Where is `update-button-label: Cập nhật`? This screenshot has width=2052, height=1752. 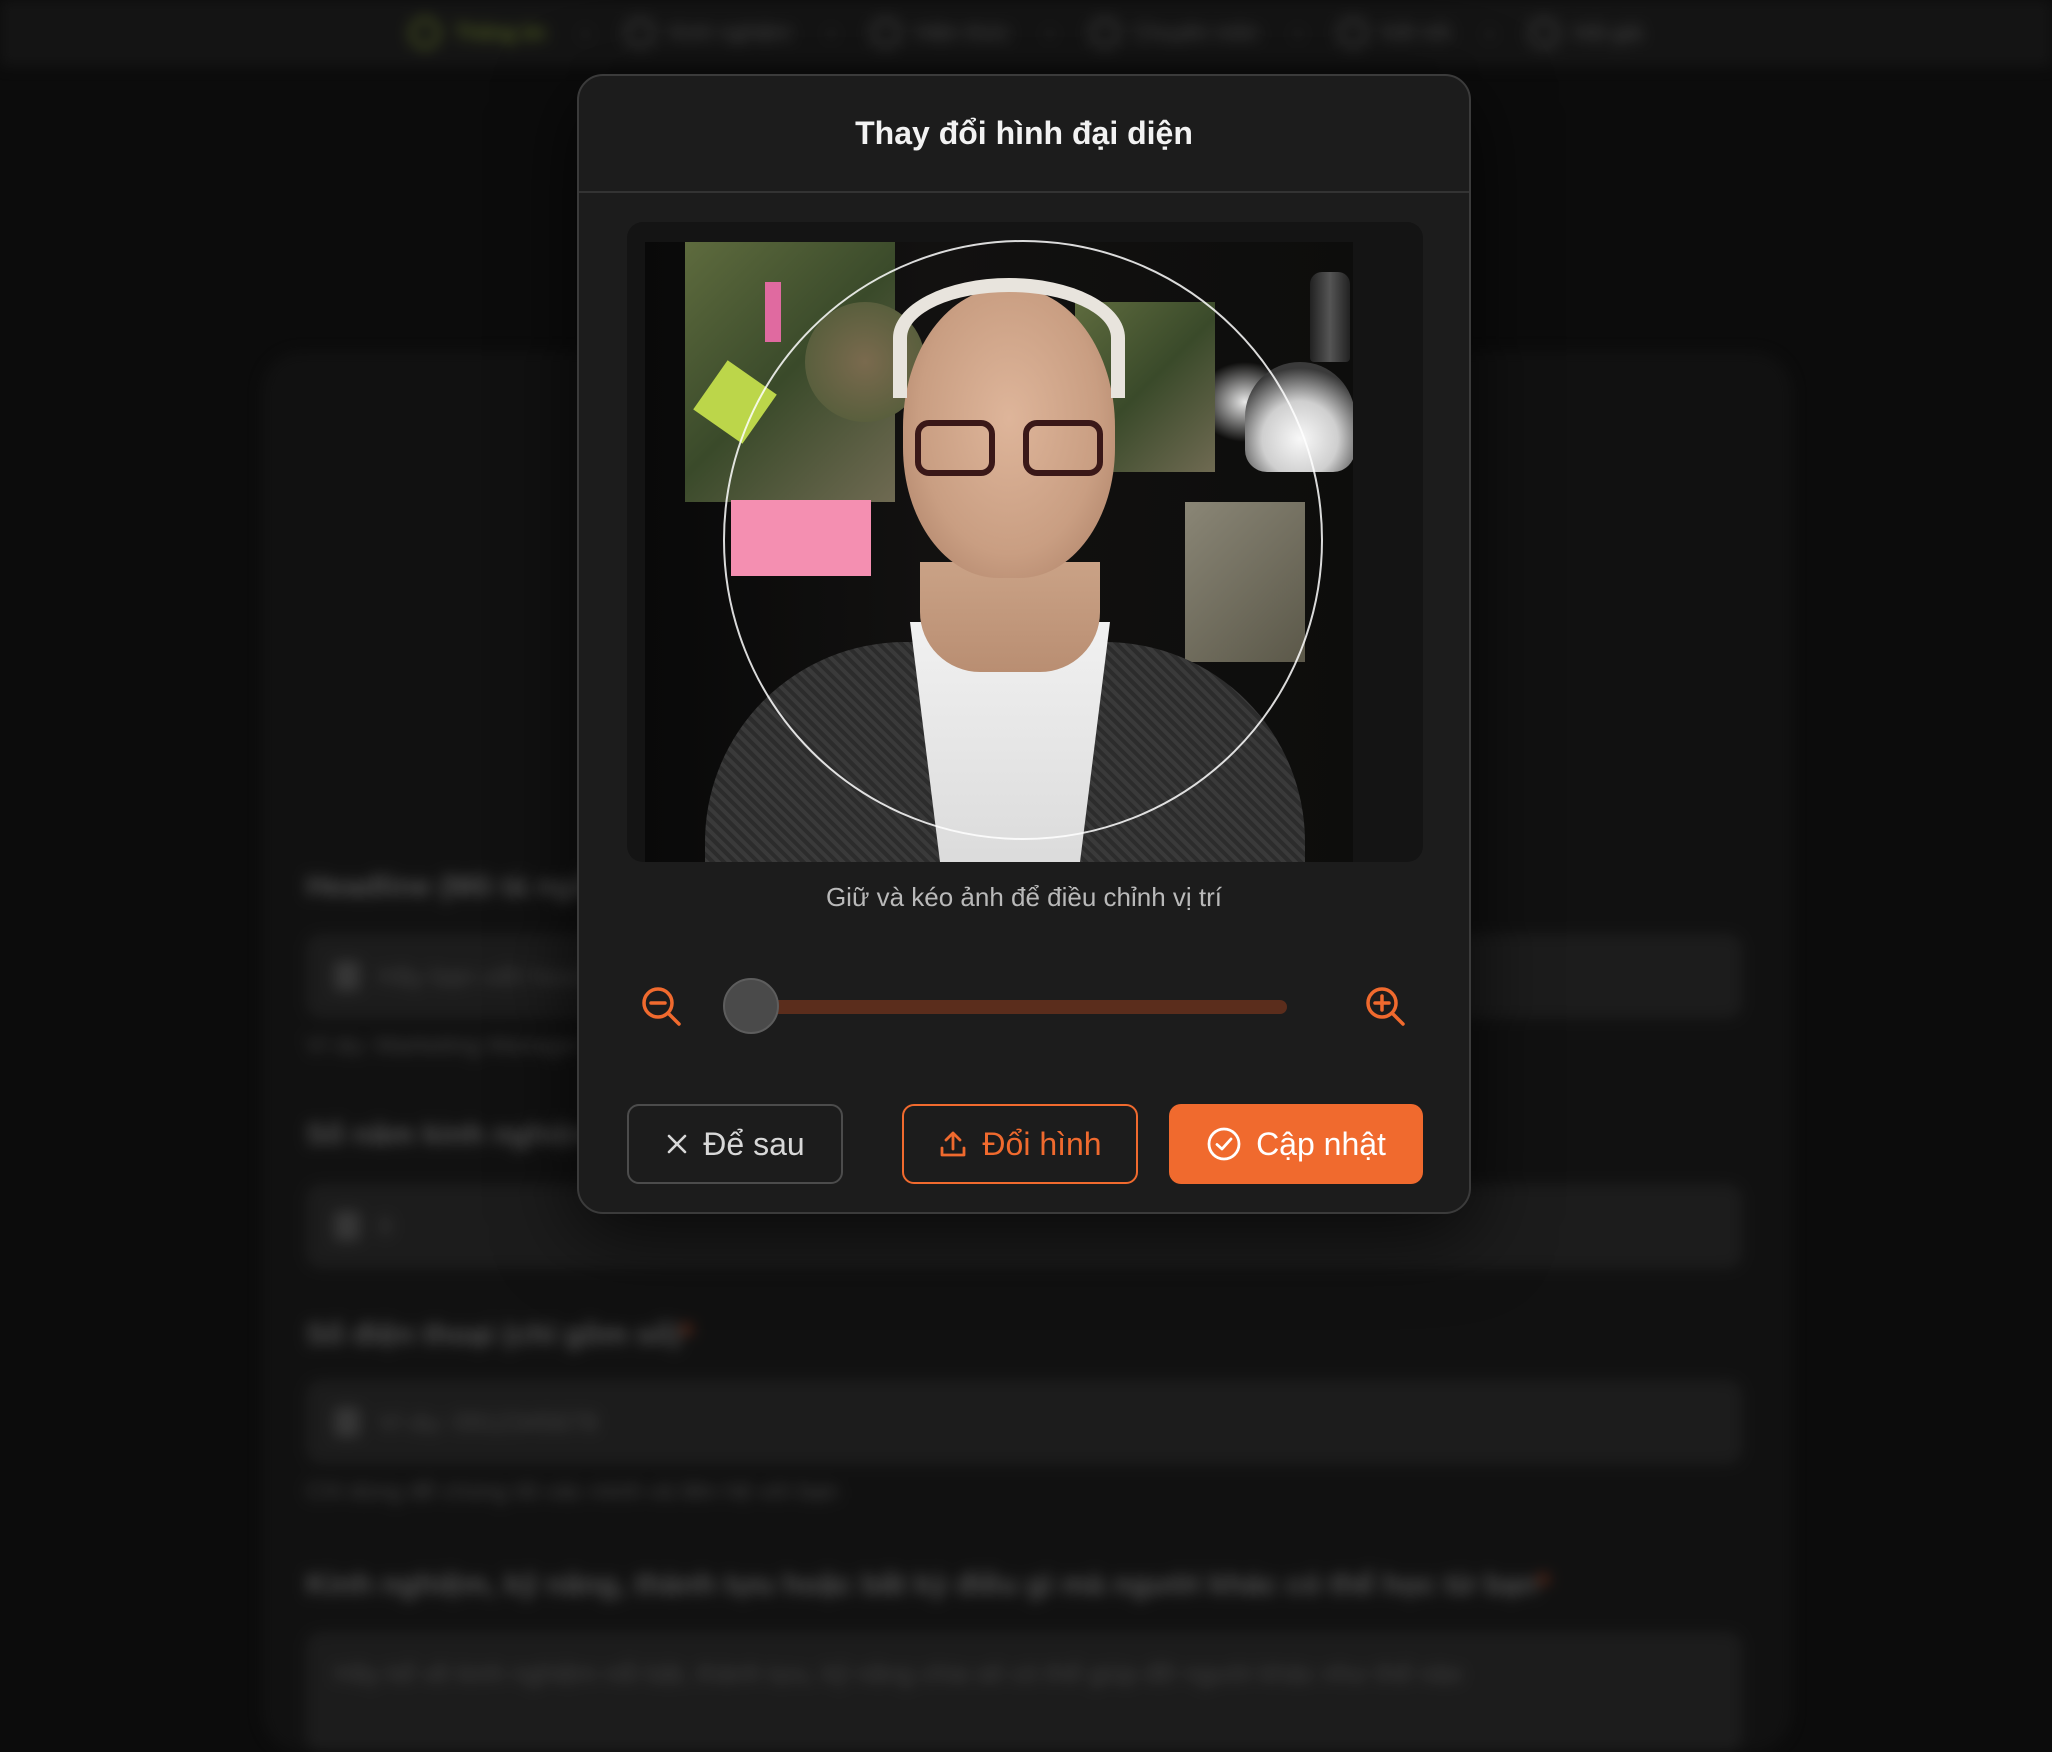
update-button-label: Cập nhật is located at coordinates (1321, 1143).